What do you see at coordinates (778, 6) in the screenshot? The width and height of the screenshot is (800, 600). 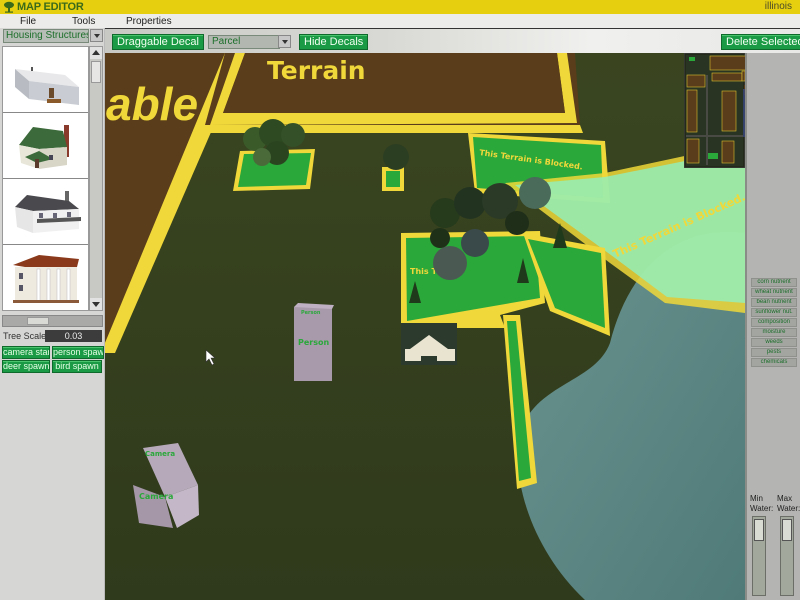 I see `region-name: illinois` at bounding box center [778, 6].